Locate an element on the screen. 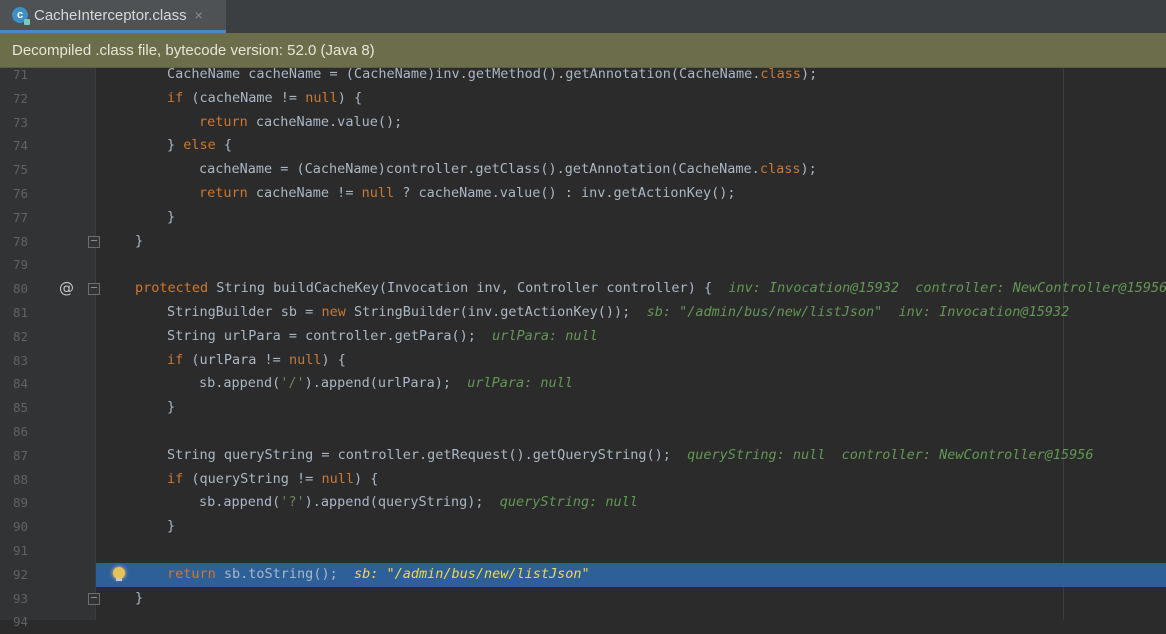 This screenshot has height=634, width=1166. line-number: 73 is located at coordinates (14, 123).